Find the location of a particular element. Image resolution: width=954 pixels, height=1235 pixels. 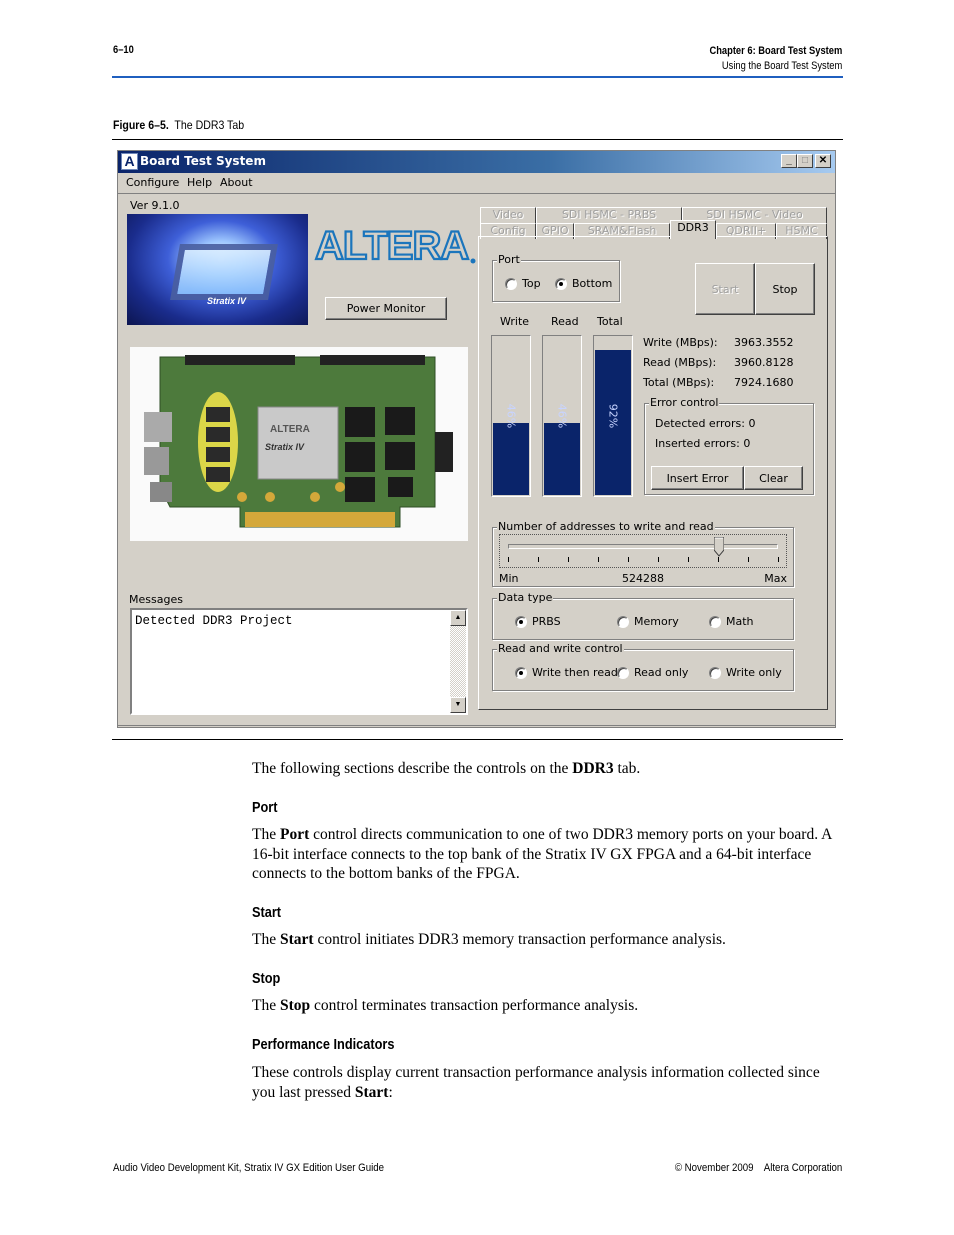

insert-error-button: Insert Error is located at coordinates (697, 478).